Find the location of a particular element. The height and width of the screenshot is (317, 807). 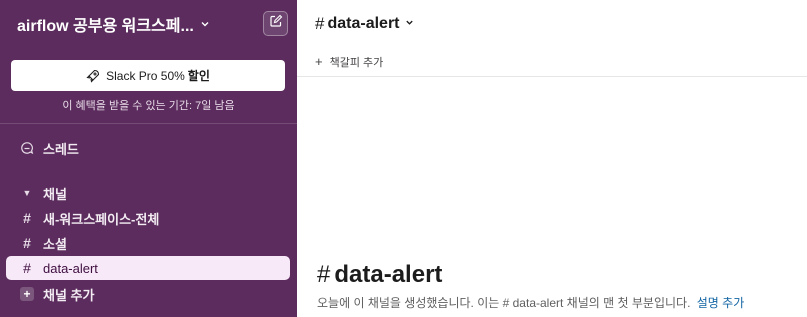

add-icon-wrap: + is located at coordinates (27, 294).